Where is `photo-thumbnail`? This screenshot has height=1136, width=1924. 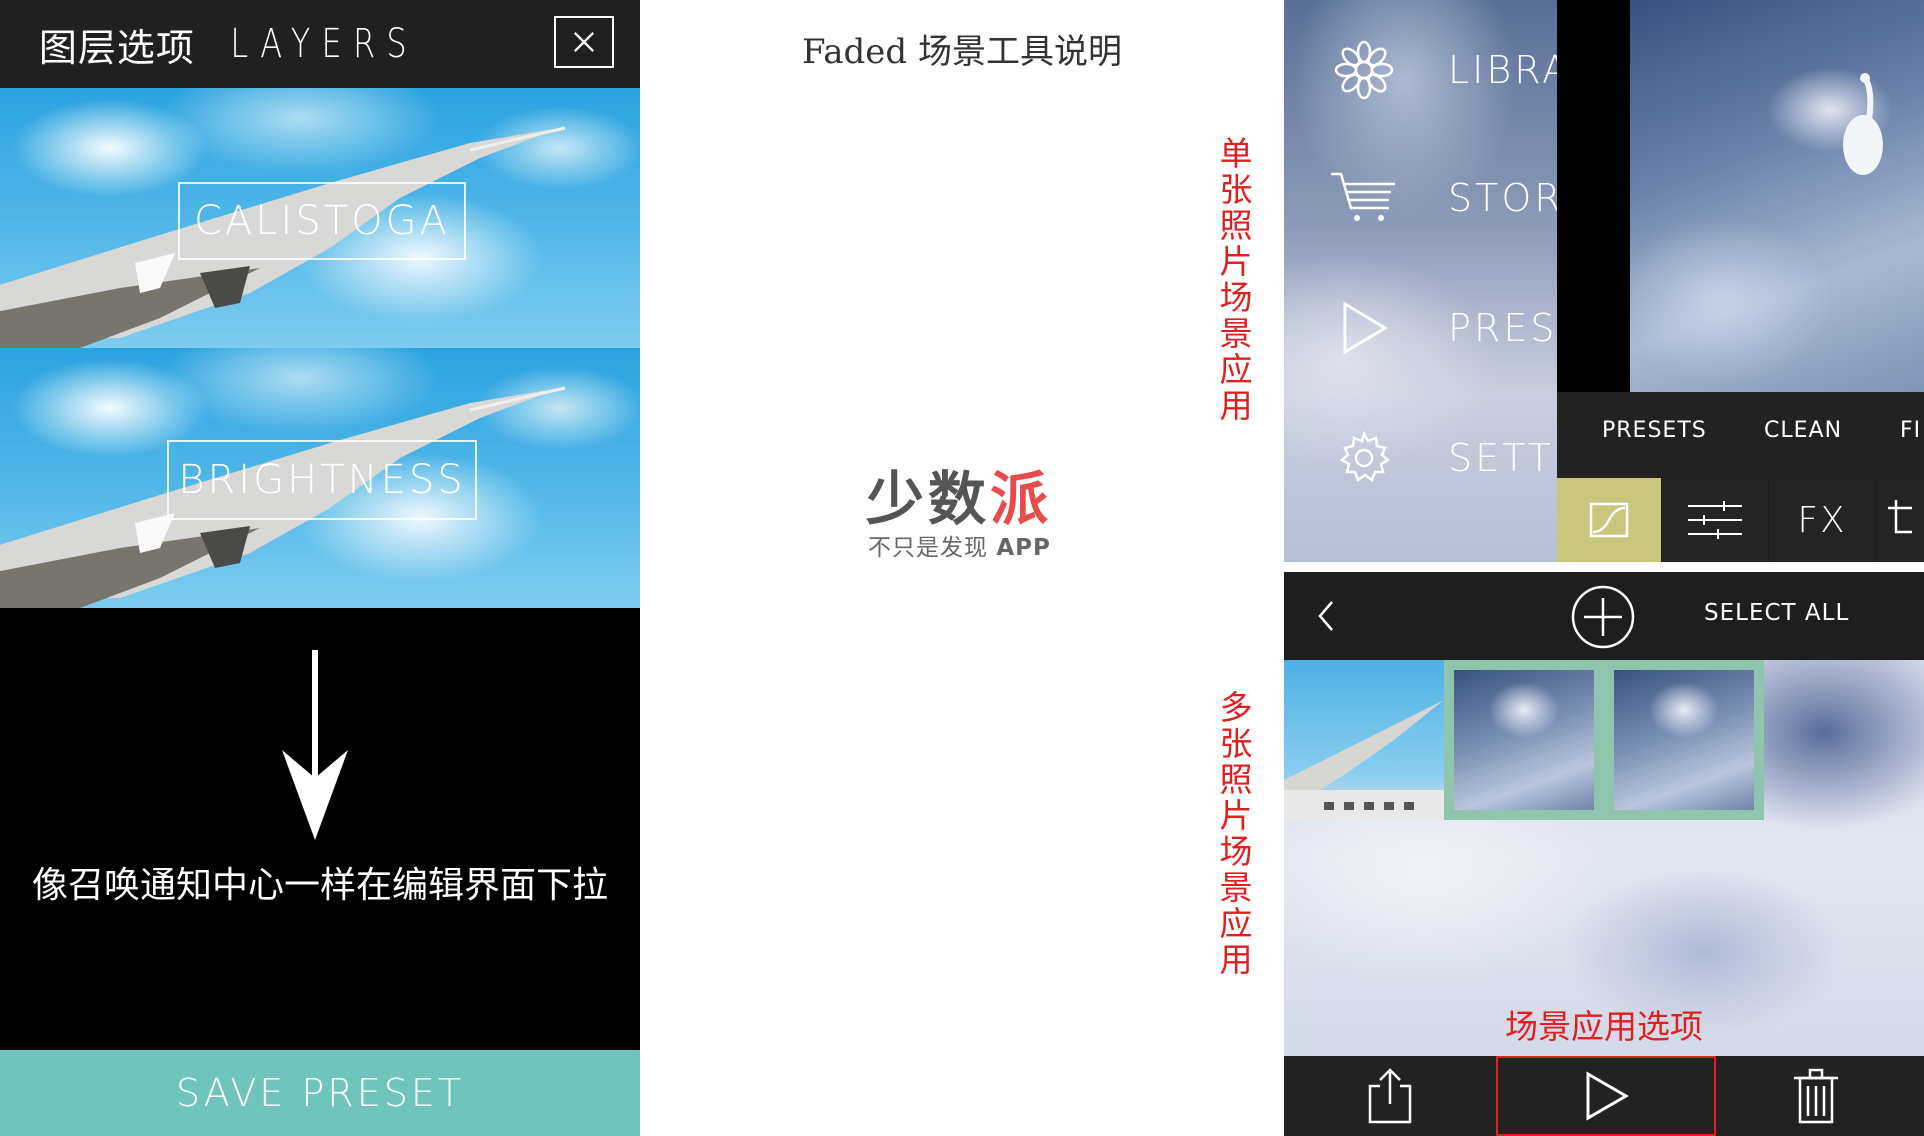 photo-thumbnail is located at coordinates (1364, 740).